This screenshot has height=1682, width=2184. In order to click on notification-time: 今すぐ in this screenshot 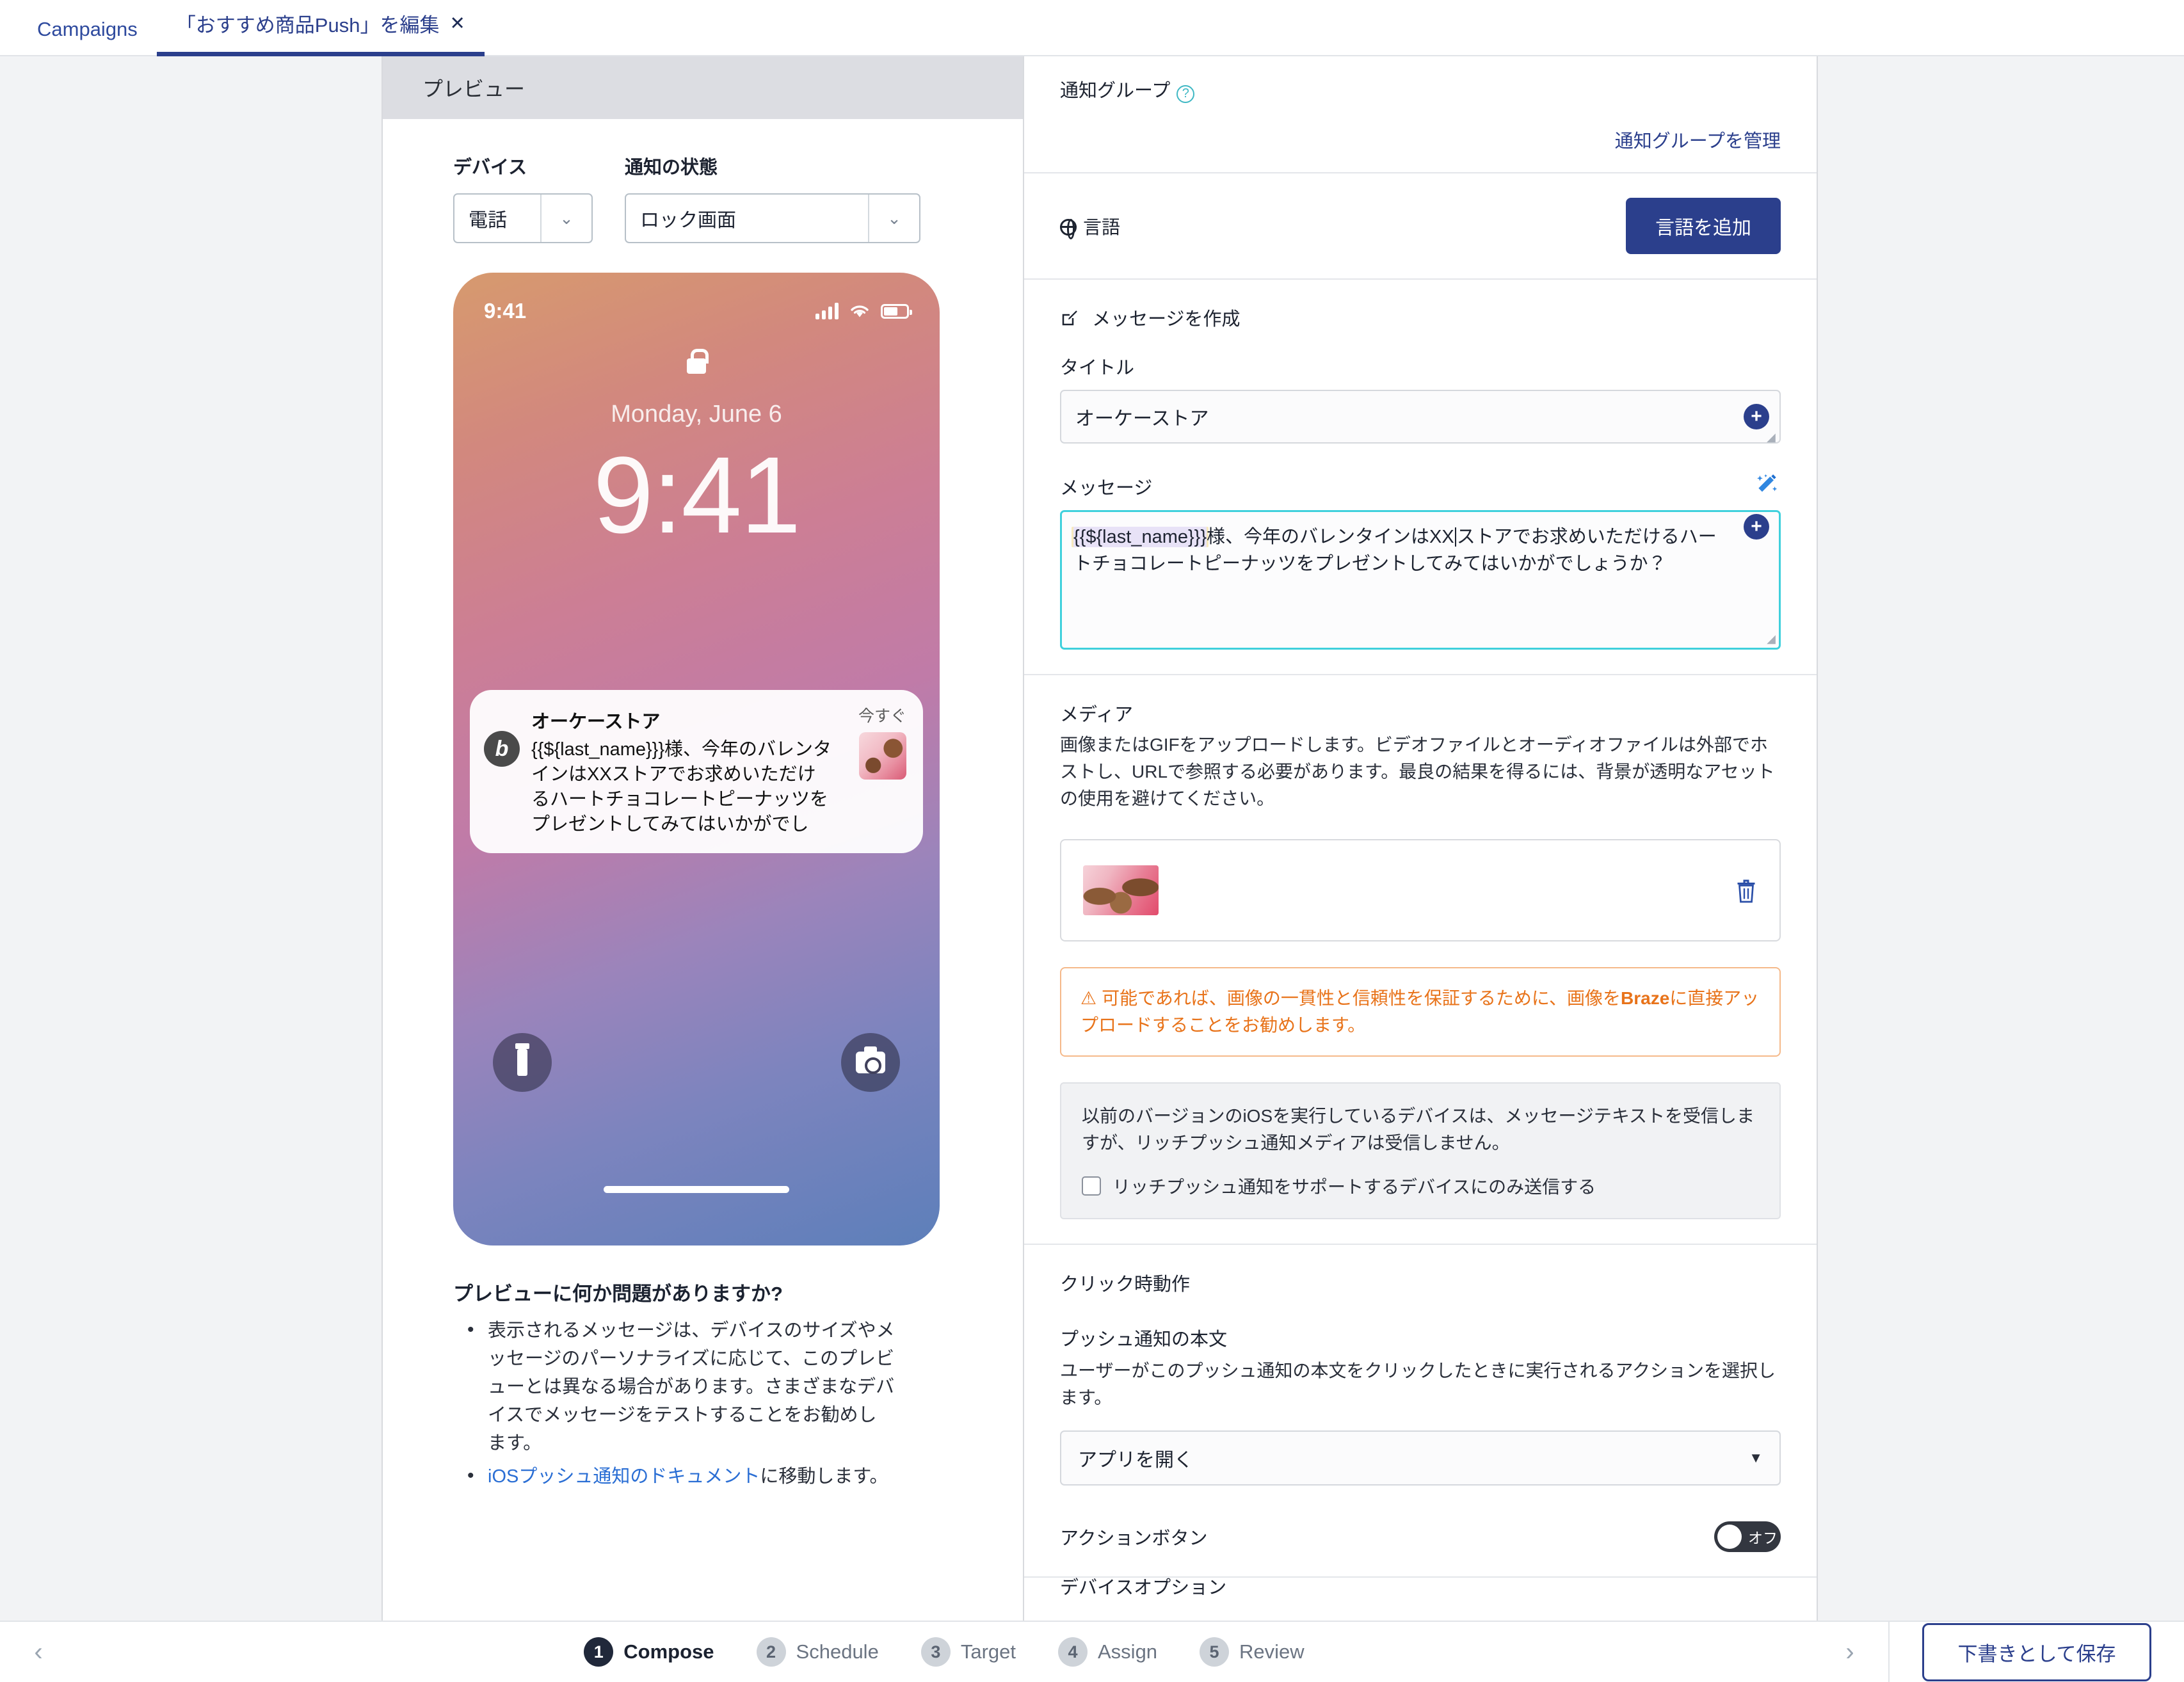, I will do `click(882, 716)`.